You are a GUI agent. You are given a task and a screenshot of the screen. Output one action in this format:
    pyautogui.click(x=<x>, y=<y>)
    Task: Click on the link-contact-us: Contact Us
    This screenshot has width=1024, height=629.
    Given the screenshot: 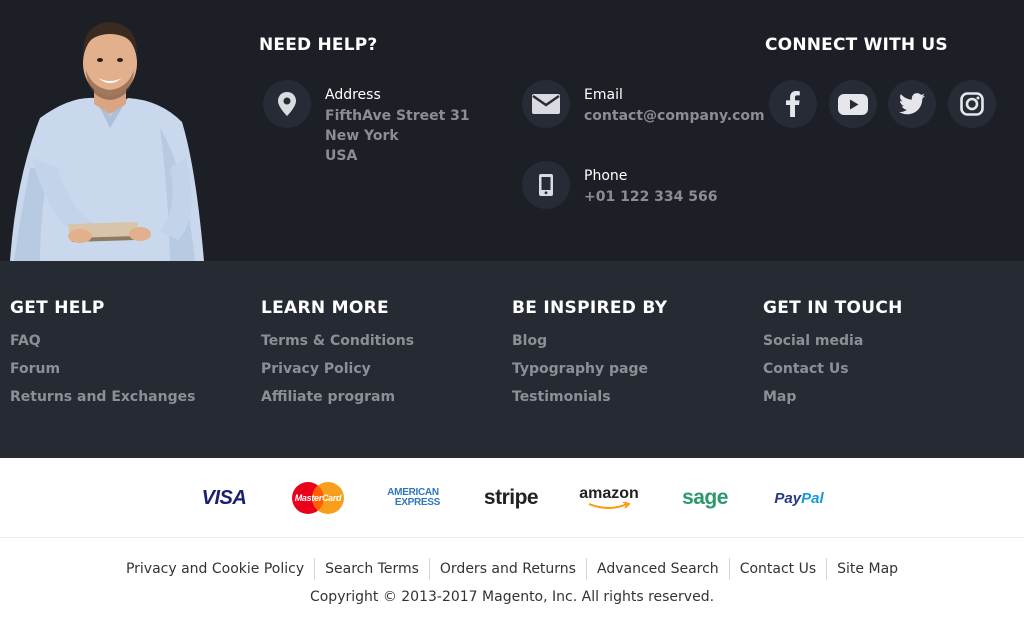 What is the action you would take?
    pyautogui.click(x=778, y=569)
    